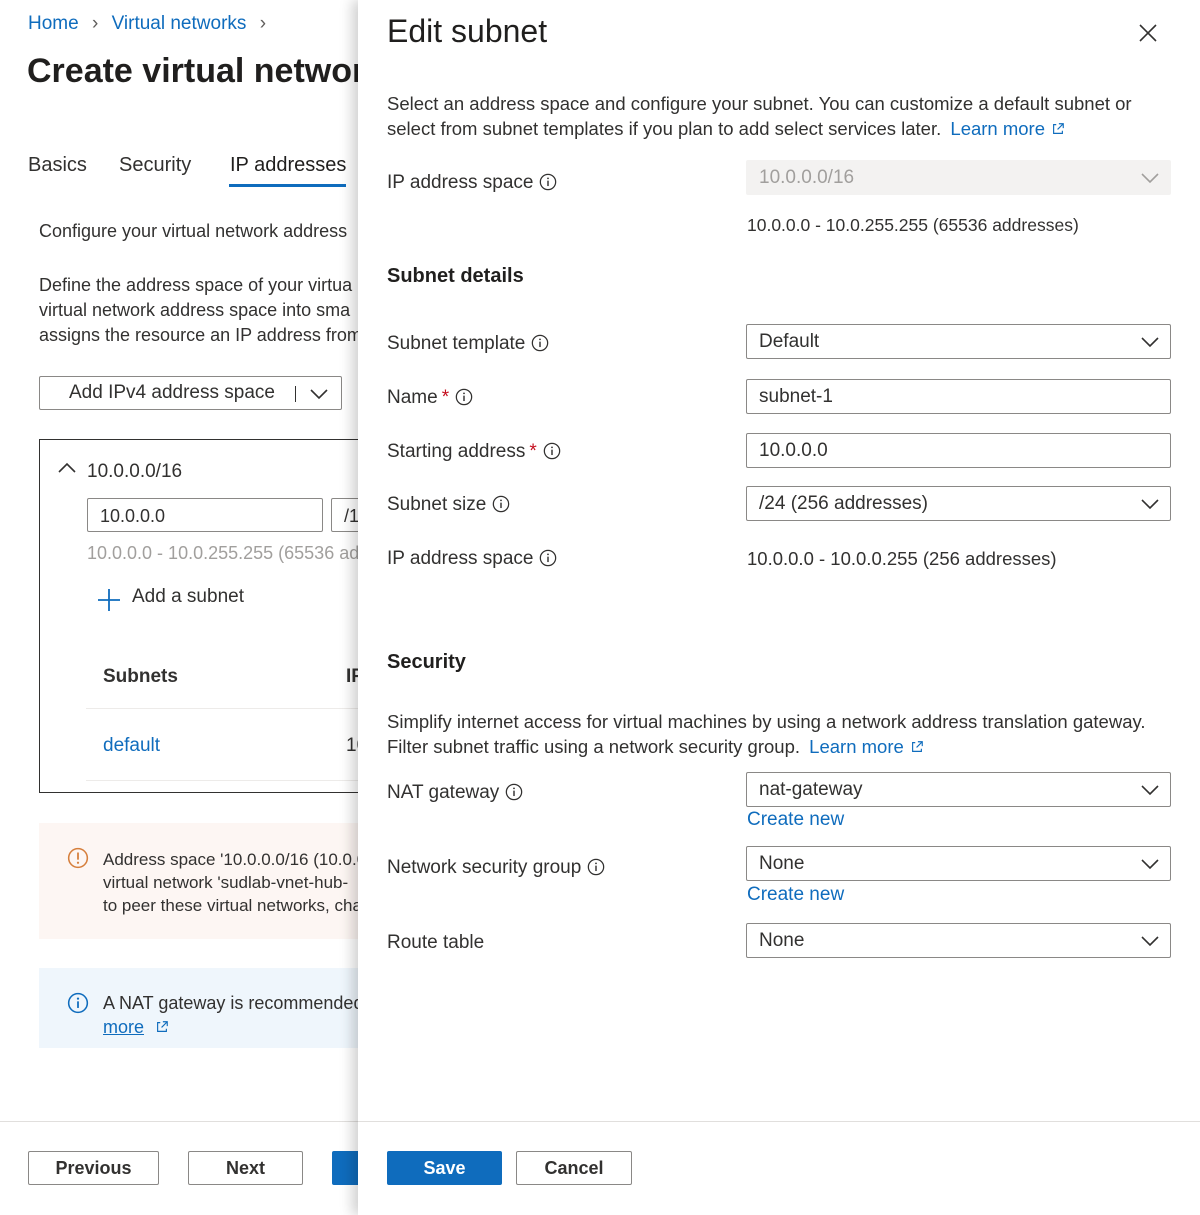 The image size is (1200, 1215). Describe the element at coordinates (958, 396) in the screenshot. I see `name-input: subnet-1` at that location.